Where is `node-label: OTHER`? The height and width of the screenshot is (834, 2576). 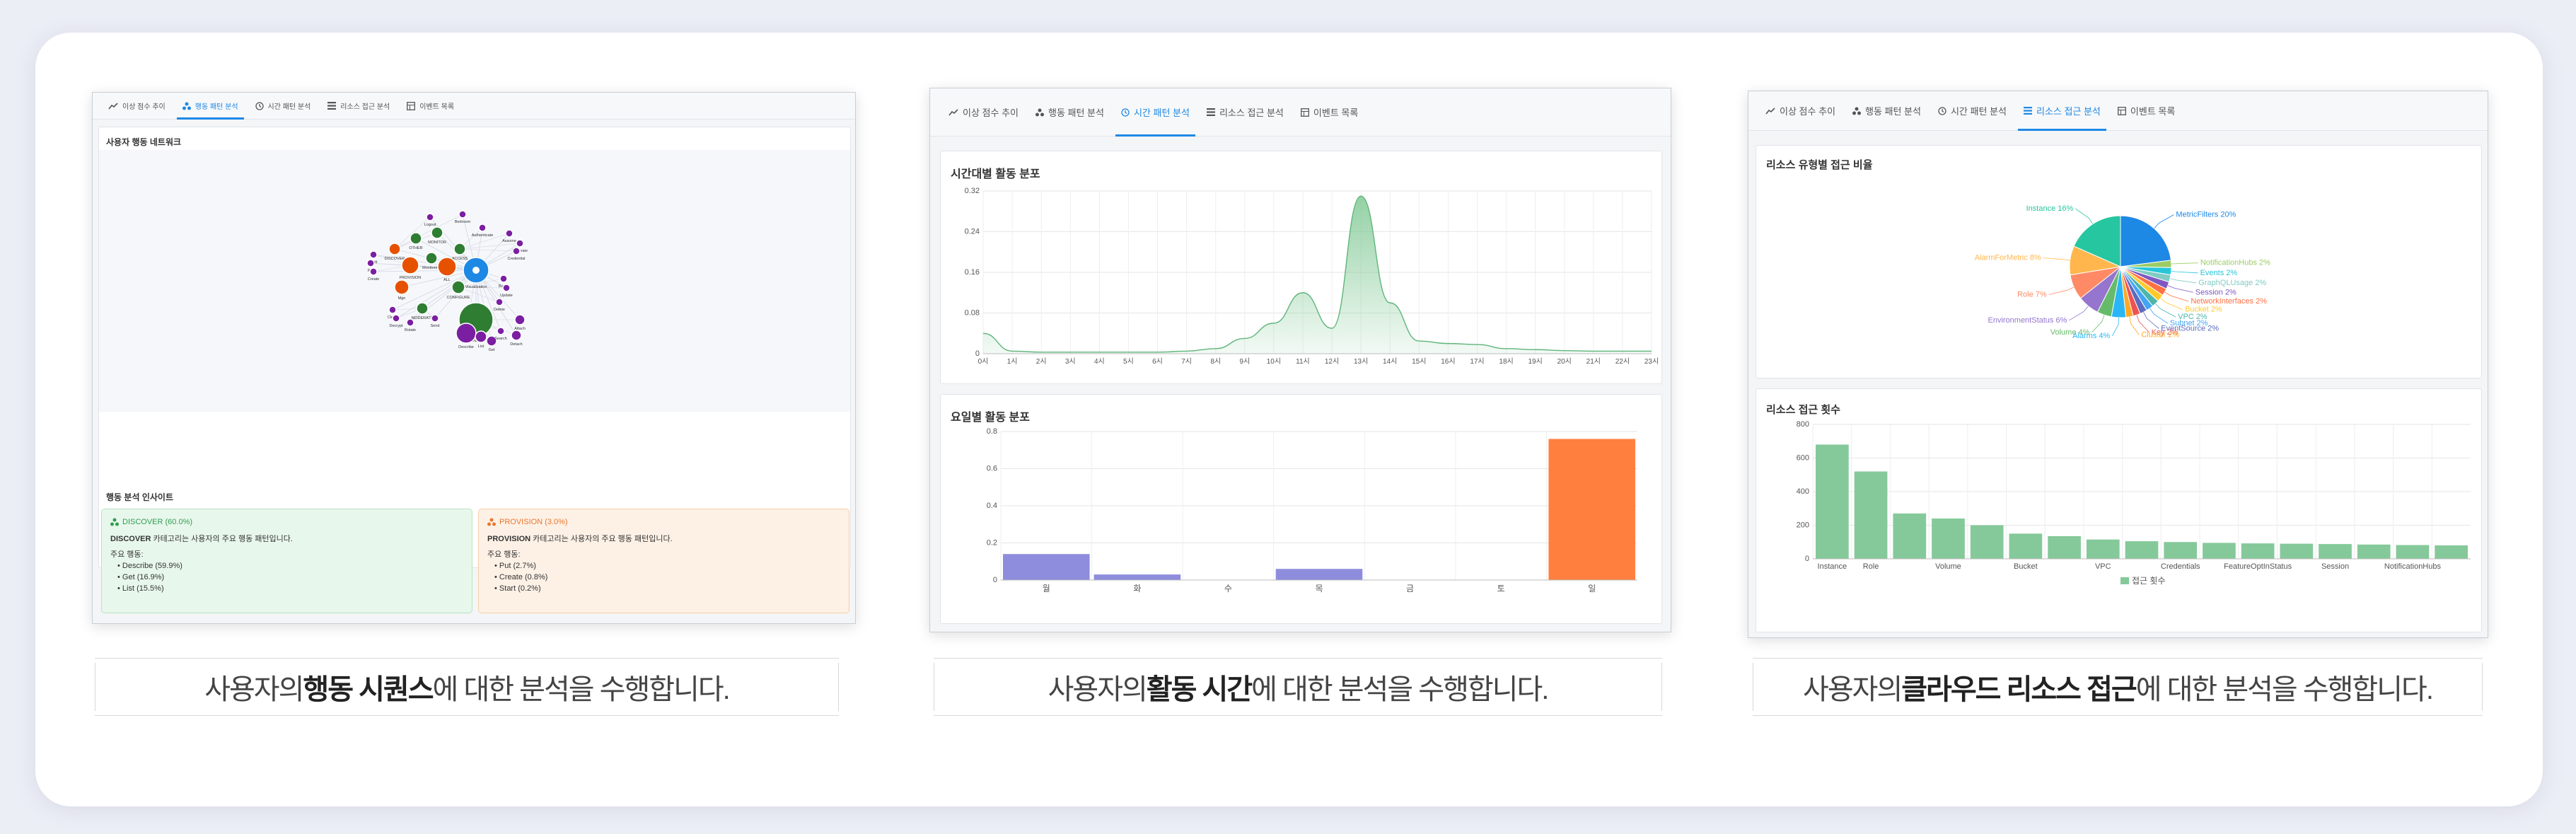
node-label: OTHER is located at coordinates (415, 248).